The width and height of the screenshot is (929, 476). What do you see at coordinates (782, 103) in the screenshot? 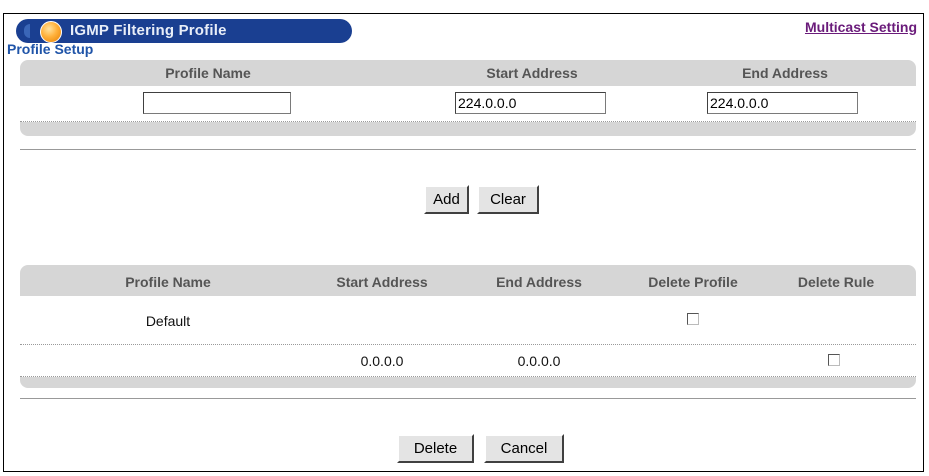
I see `end-address-input` at bounding box center [782, 103].